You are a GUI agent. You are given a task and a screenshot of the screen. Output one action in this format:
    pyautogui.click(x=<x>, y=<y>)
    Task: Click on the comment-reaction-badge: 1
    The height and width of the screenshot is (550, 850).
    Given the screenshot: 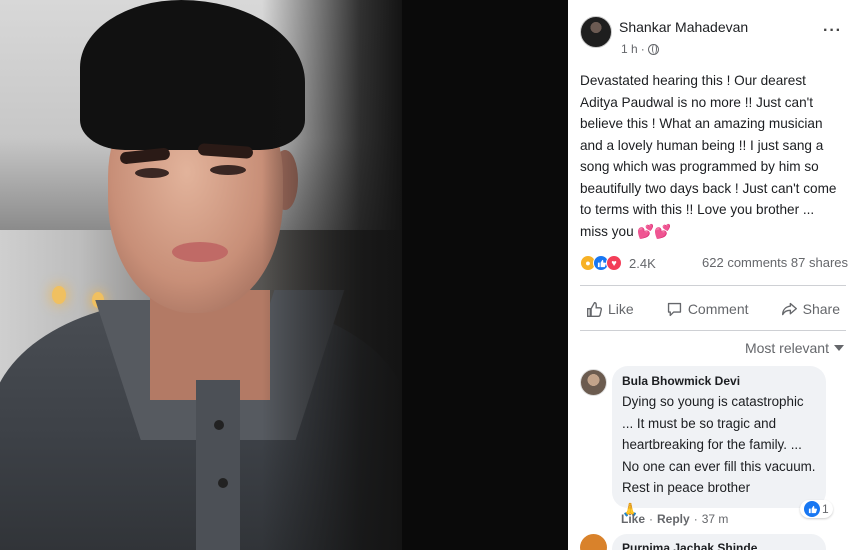 What is the action you would take?
    pyautogui.click(x=816, y=509)
    